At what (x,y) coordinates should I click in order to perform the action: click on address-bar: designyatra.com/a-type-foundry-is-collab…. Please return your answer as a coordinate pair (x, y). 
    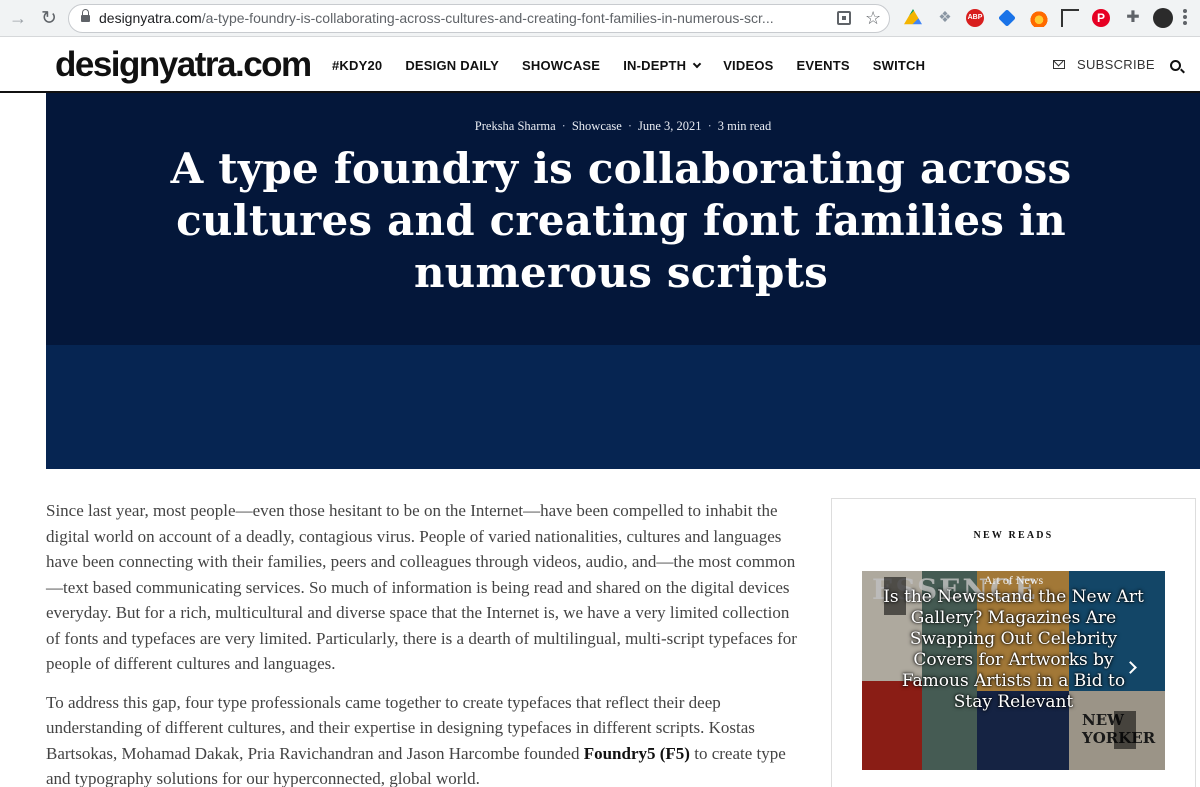
    Looking at the image, I should click on (479, 18).